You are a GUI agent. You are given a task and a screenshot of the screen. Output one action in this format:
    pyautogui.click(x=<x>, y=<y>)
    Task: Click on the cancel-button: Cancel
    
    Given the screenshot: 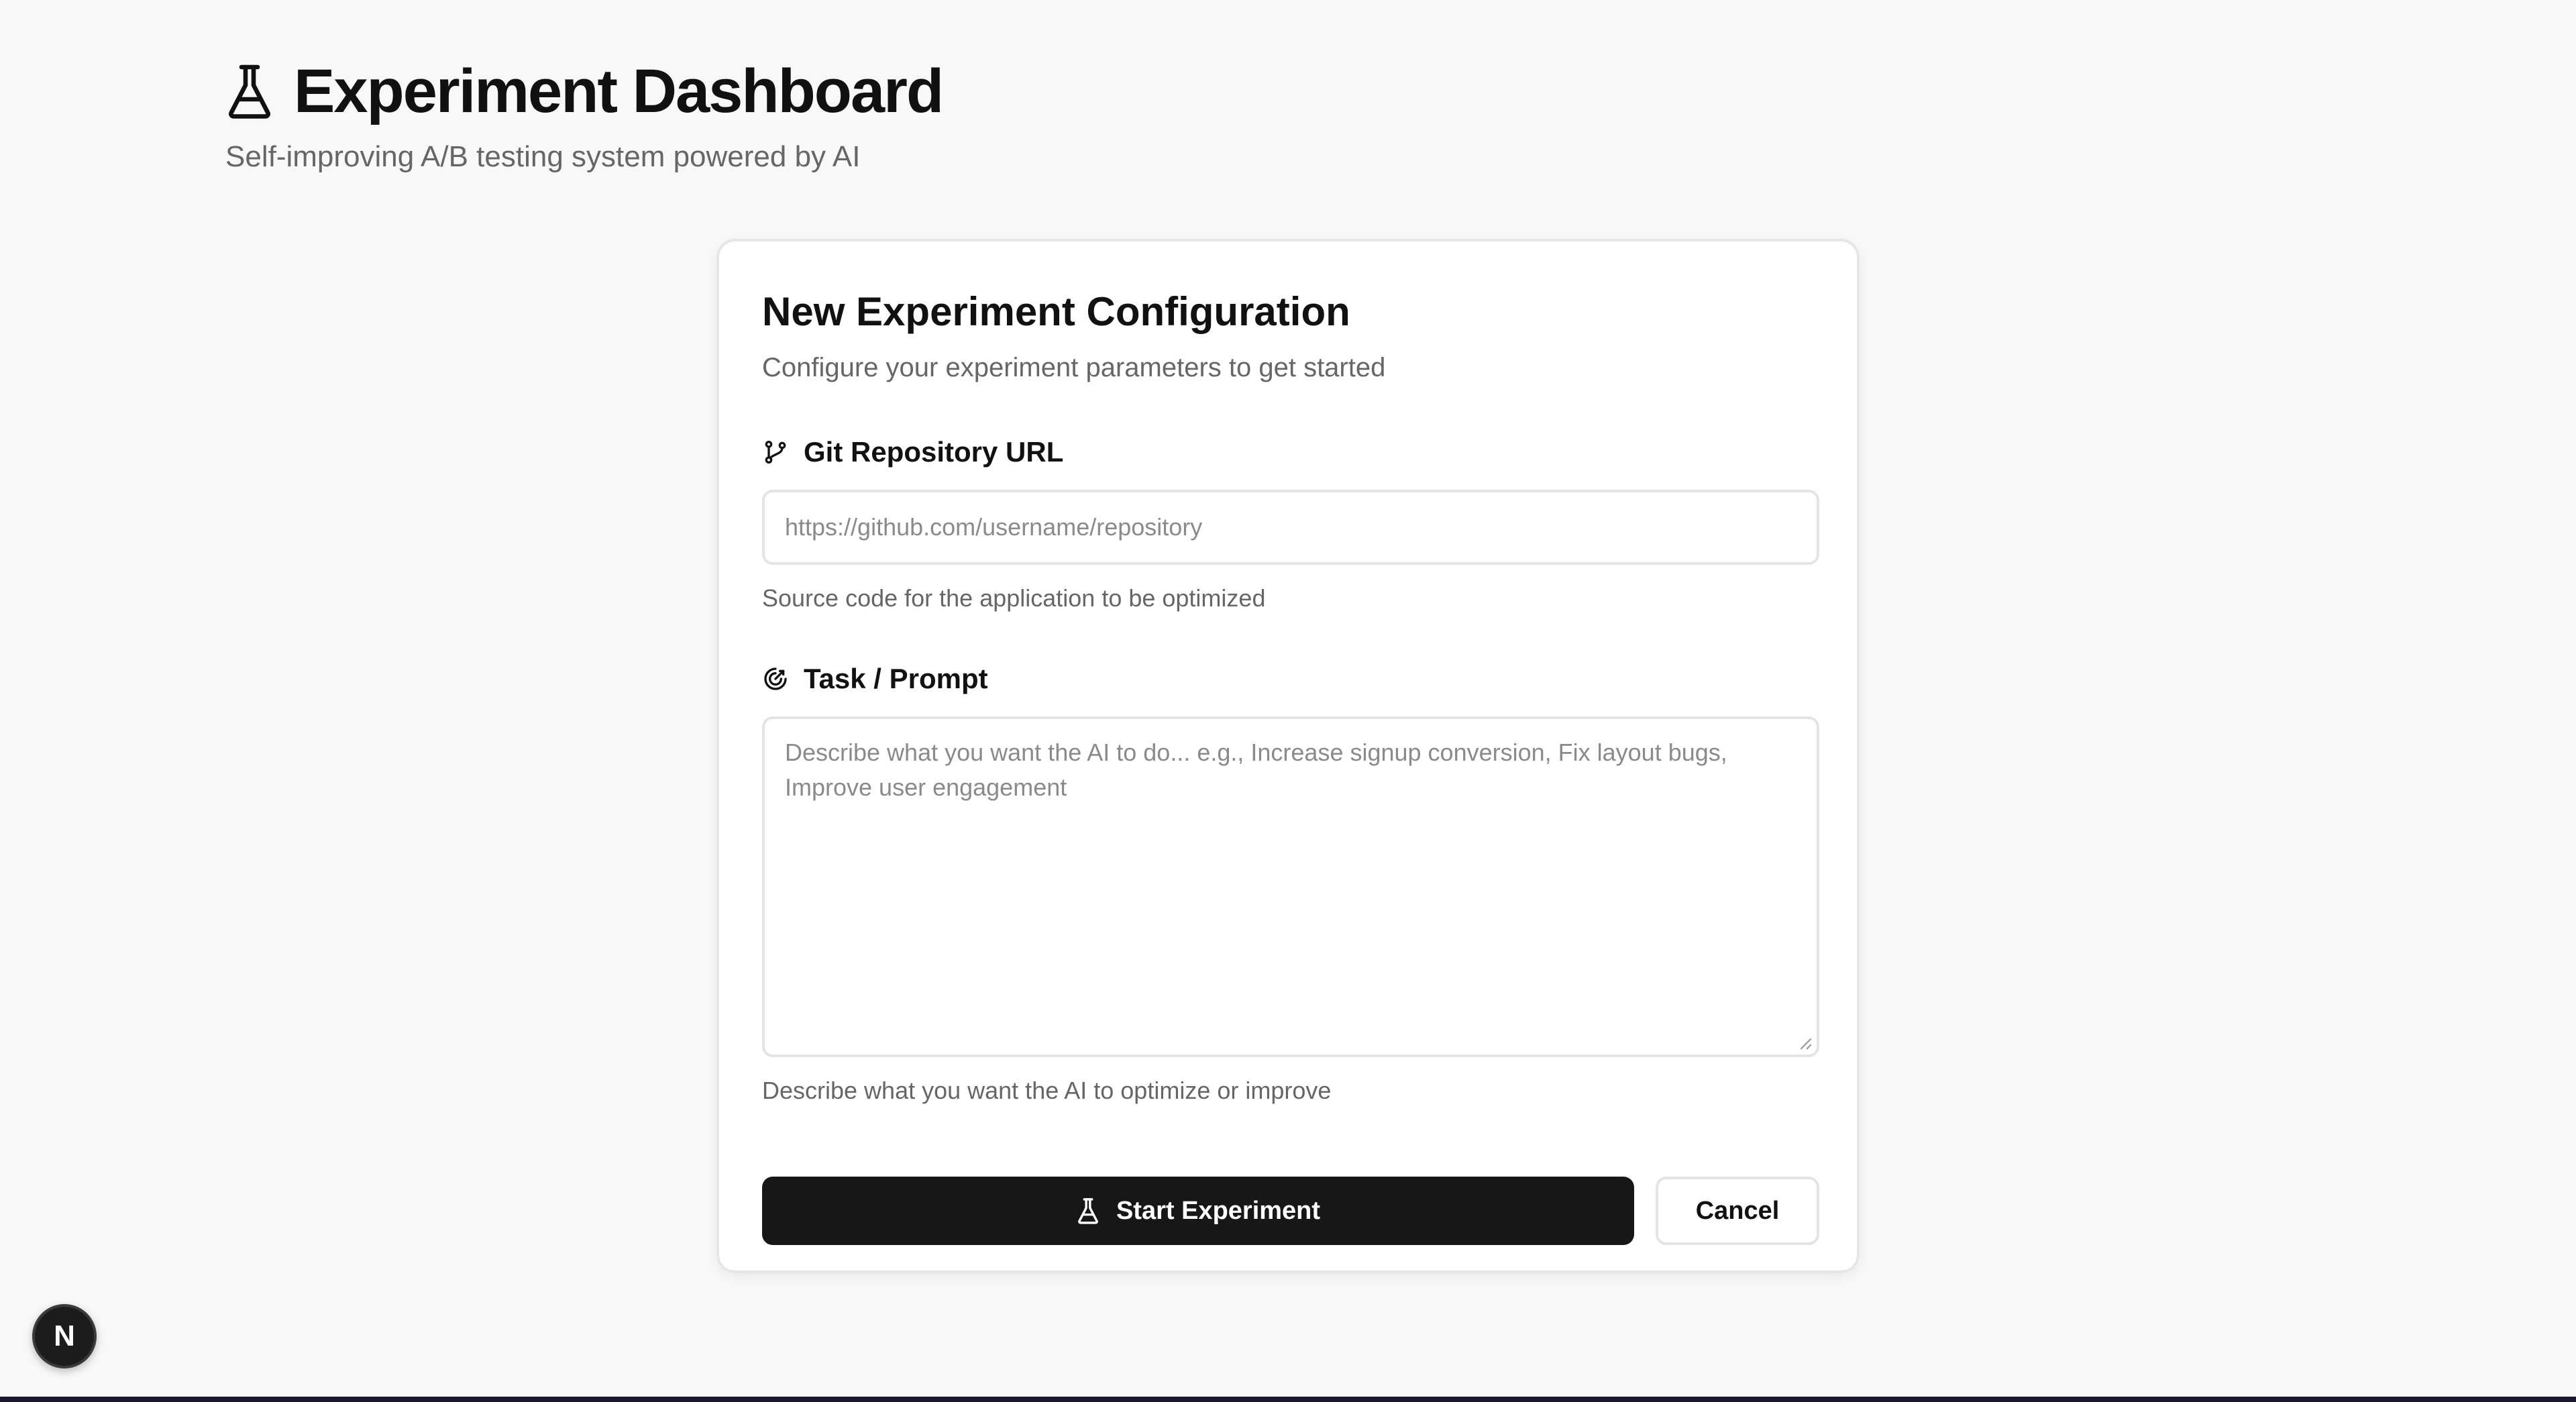 What is the action you would take?
    pyautogui.click(x=1737, y=1211)
    